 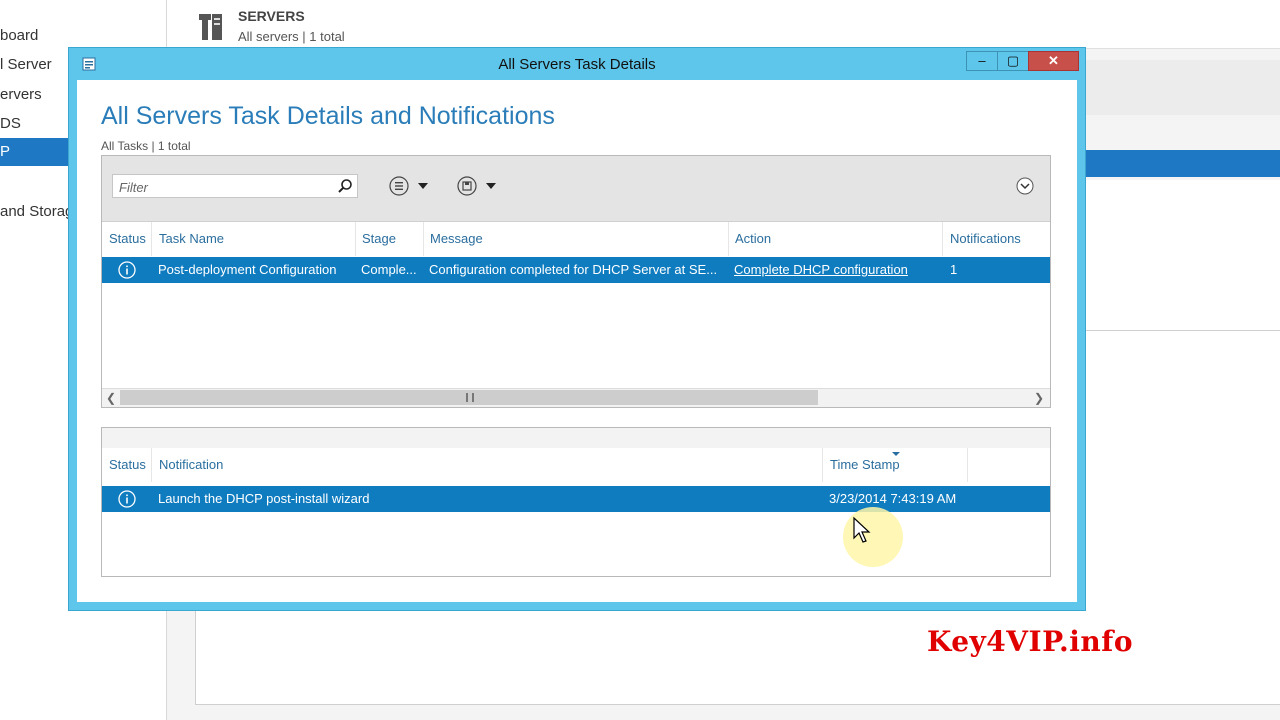 What do you see at coordinates (247, 269) in the screenshot?
I see `task-name-cell: Post-deployment Configuration` at bounding box center [247, 269].